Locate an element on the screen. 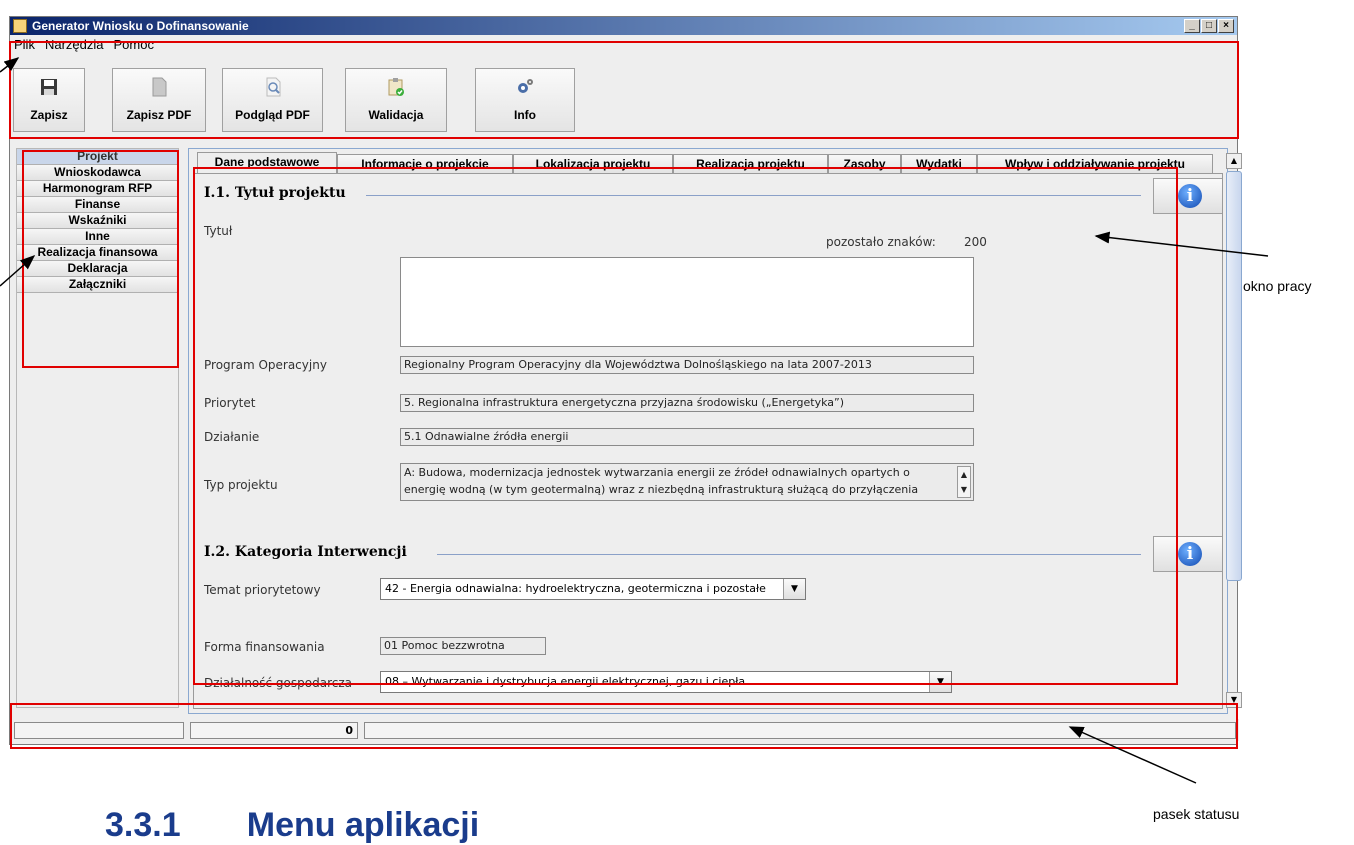 The width and height of the screenshot is (1354, 845). arrow-toolbar is located at coordinates (10, 65).